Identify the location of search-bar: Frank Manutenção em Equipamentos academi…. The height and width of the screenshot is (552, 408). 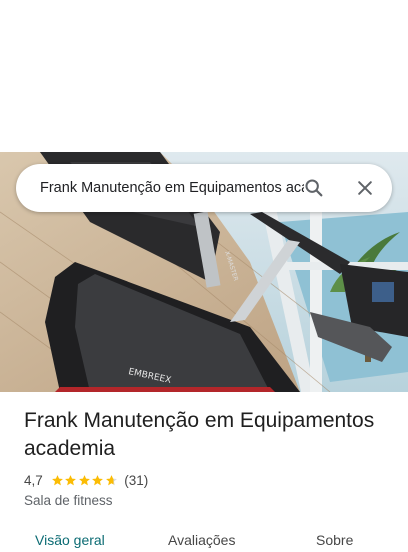
(204, 188).